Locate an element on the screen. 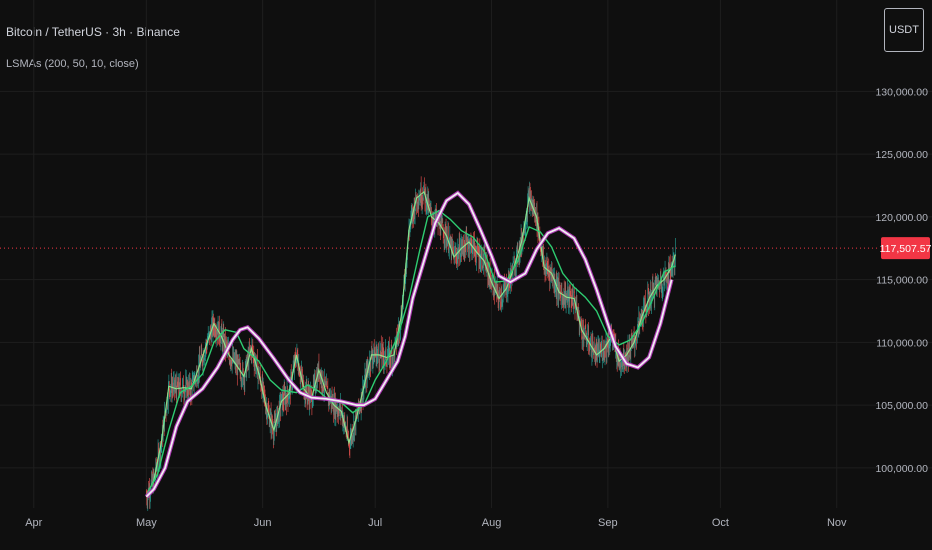 The image size is (932, 550). y-tick-label: 115,000.00 is located at coordinates (902, 281).